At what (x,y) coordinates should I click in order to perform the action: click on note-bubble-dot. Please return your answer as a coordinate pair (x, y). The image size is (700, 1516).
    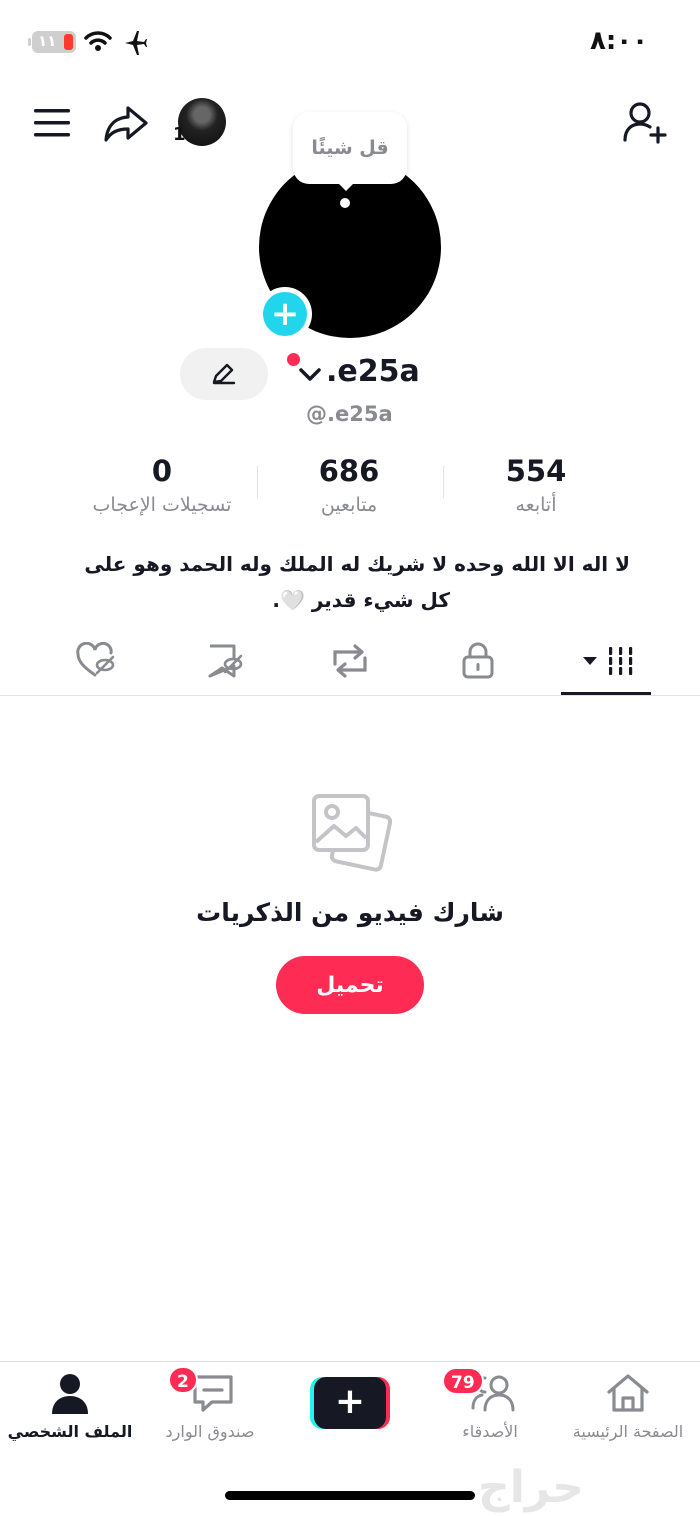
    Looking at the image, I should click on (345, 203).